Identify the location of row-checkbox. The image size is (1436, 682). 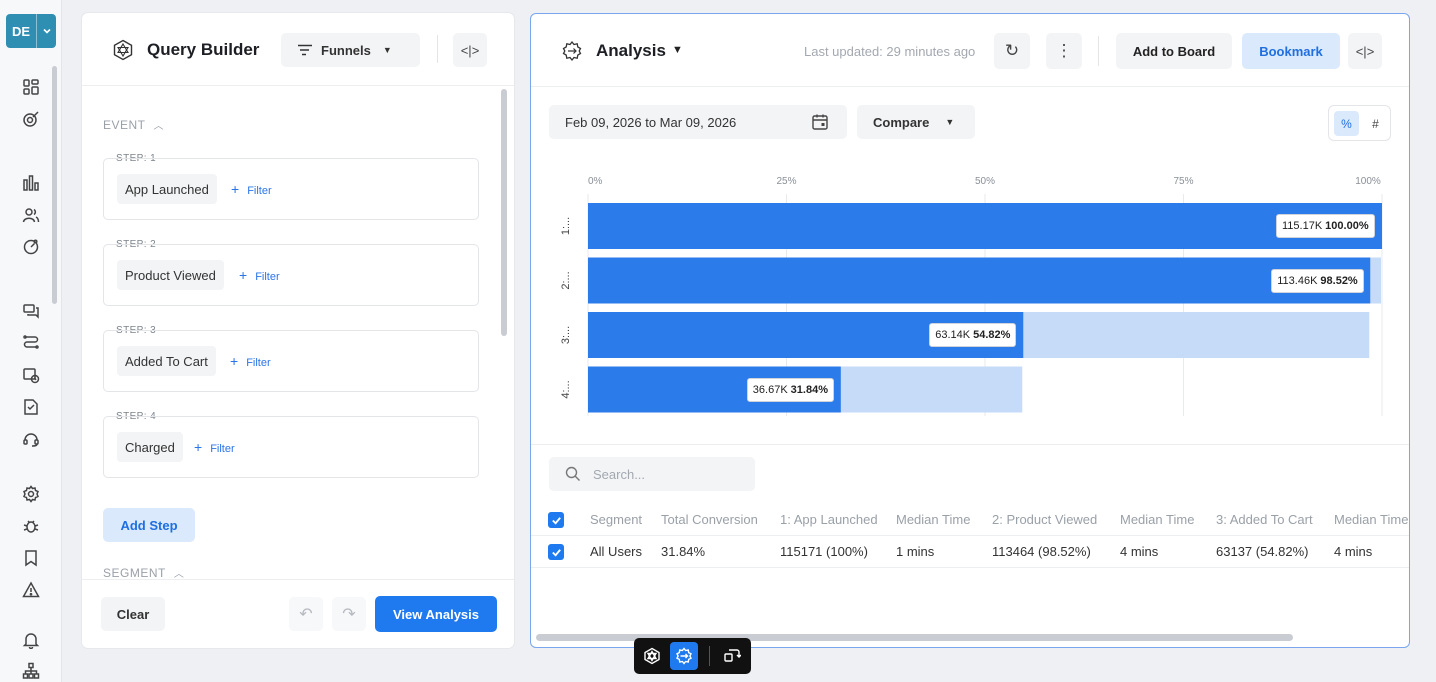
(556, 552).